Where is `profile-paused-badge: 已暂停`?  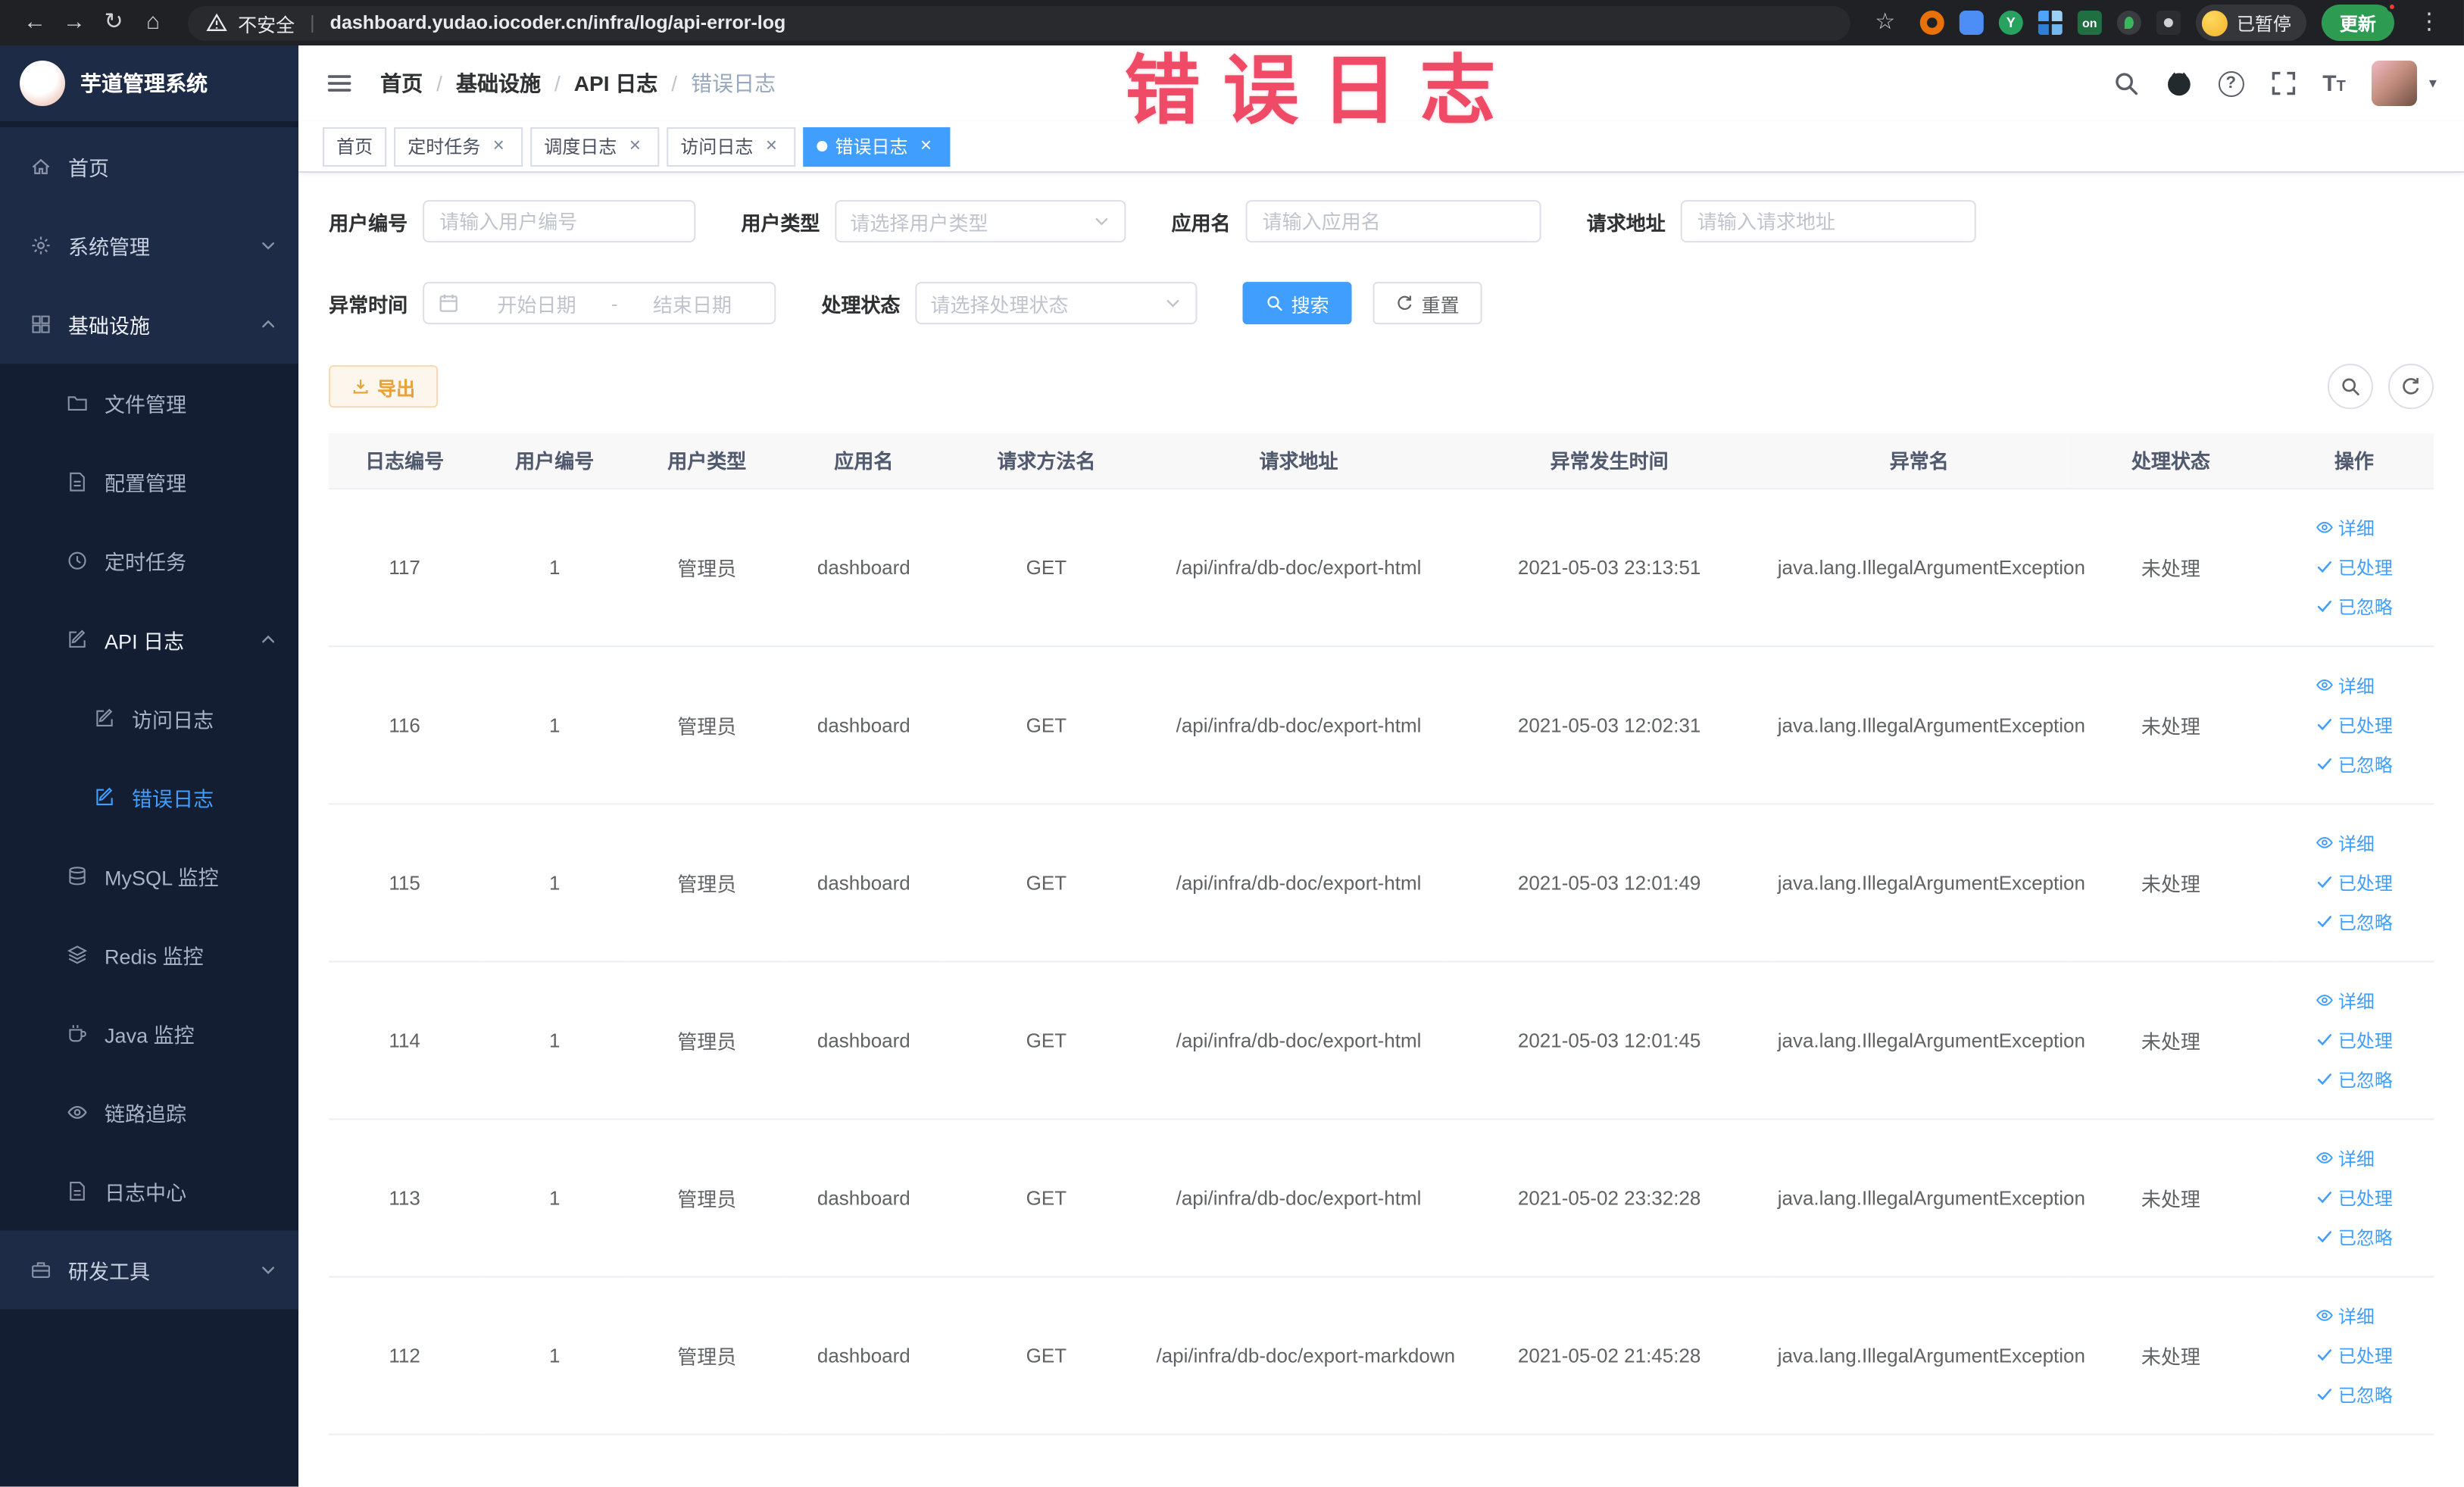
profile-paused-badge: 已暂停 is located at coordinates (2250, 23).